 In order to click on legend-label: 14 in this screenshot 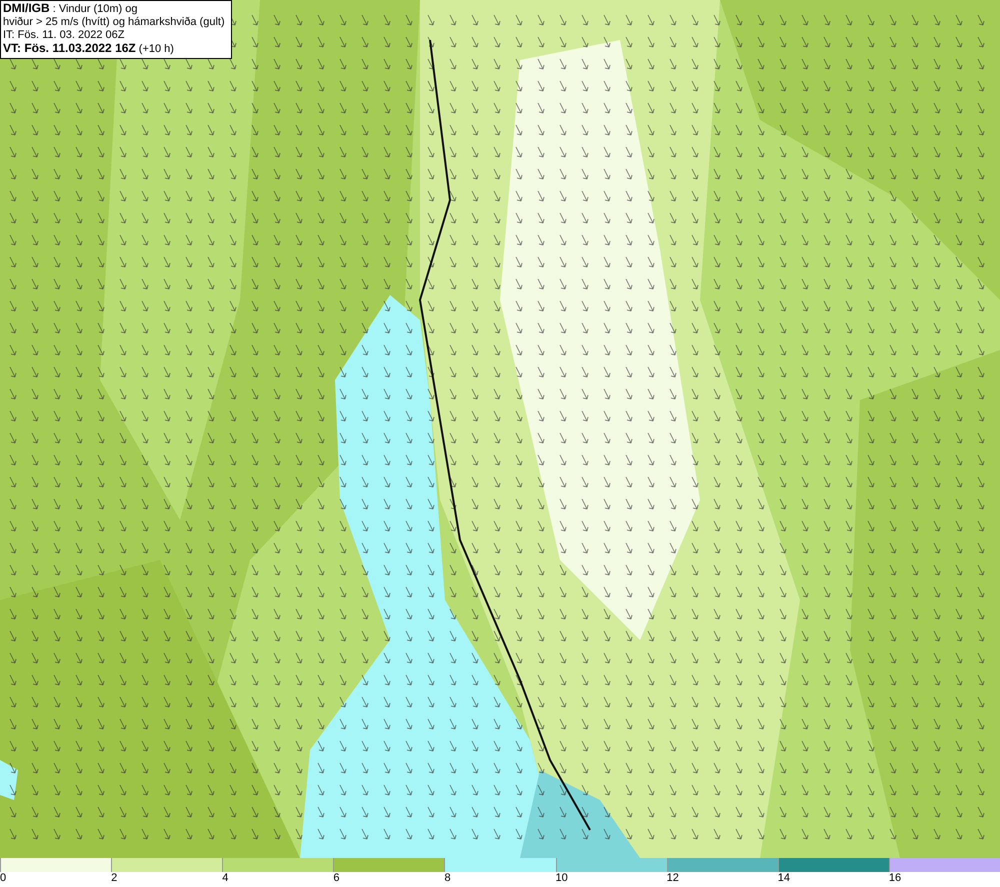, I will do `click(784, 878)`.